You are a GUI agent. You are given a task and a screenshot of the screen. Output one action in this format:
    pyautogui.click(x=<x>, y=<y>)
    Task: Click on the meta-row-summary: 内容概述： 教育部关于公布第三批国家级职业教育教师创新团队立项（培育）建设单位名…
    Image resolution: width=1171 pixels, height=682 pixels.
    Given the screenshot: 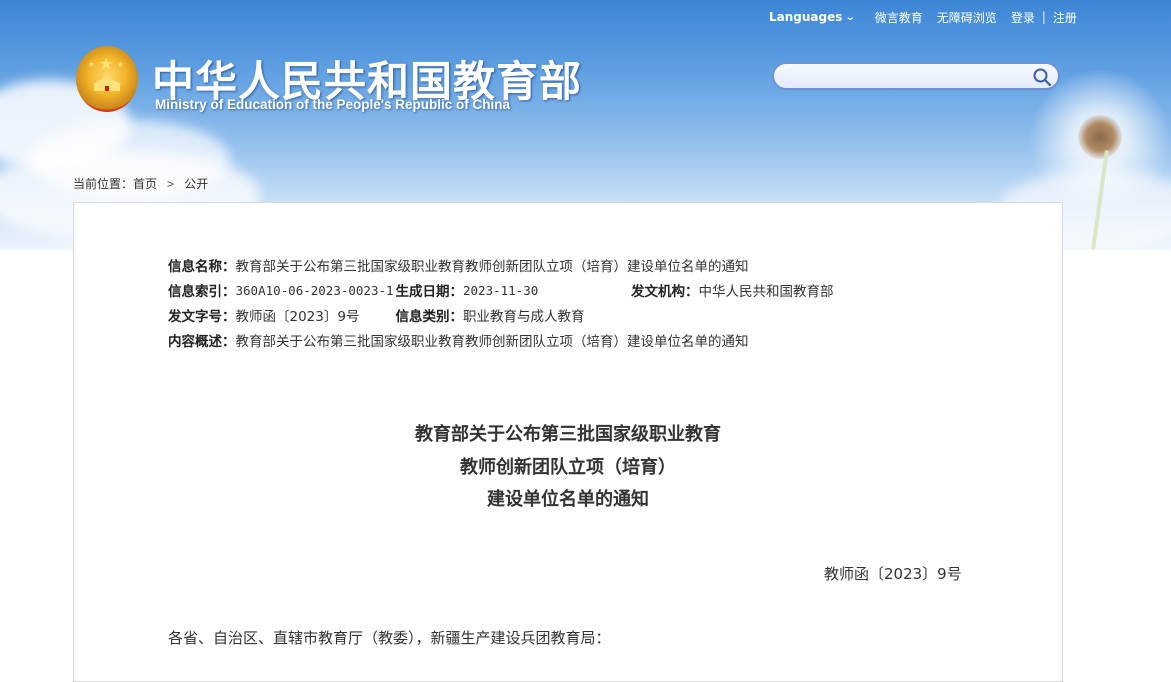 What is the action you would take?
    pyautogui.click(x=458, y=340)
    